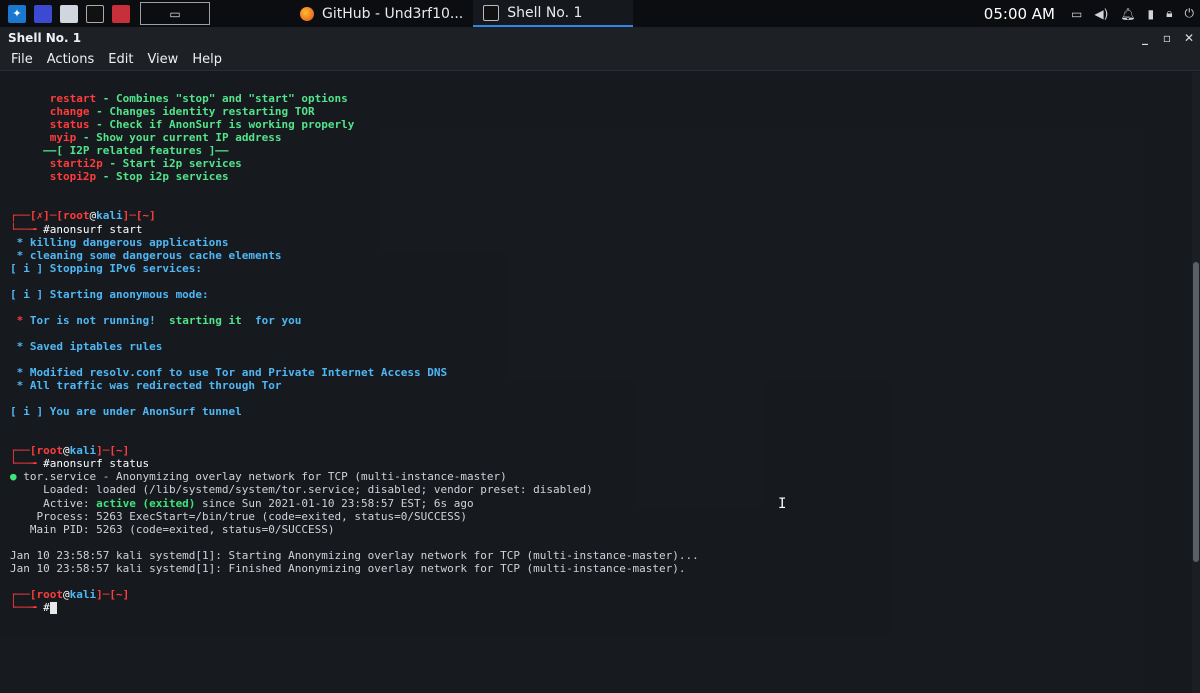 The image size is (1200, 693). I want to click on output-line: [ i ] You are under AnonSurf tunnel, so click(126, 412).